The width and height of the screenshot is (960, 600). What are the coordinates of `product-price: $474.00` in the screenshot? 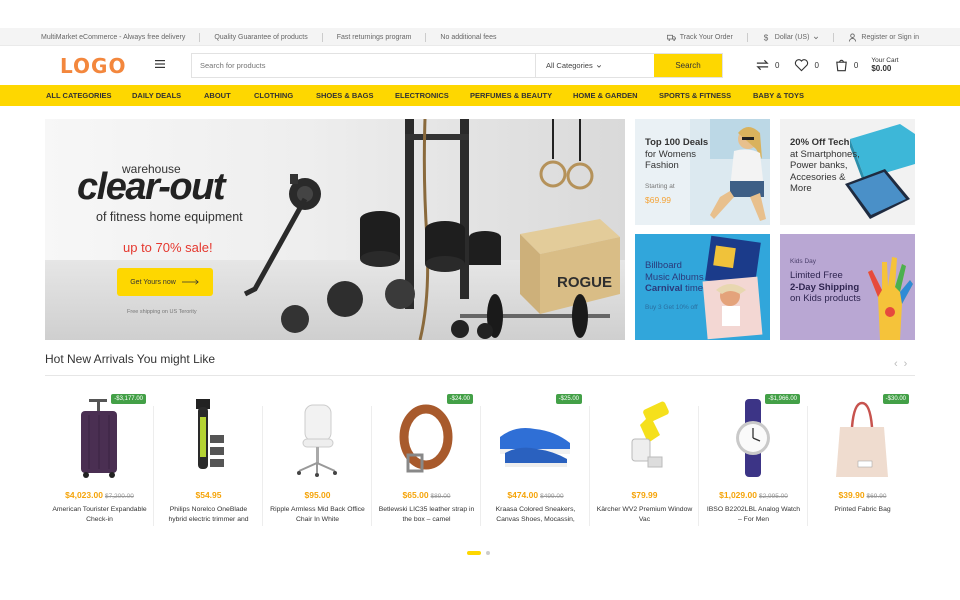 It's located at (523, 495).